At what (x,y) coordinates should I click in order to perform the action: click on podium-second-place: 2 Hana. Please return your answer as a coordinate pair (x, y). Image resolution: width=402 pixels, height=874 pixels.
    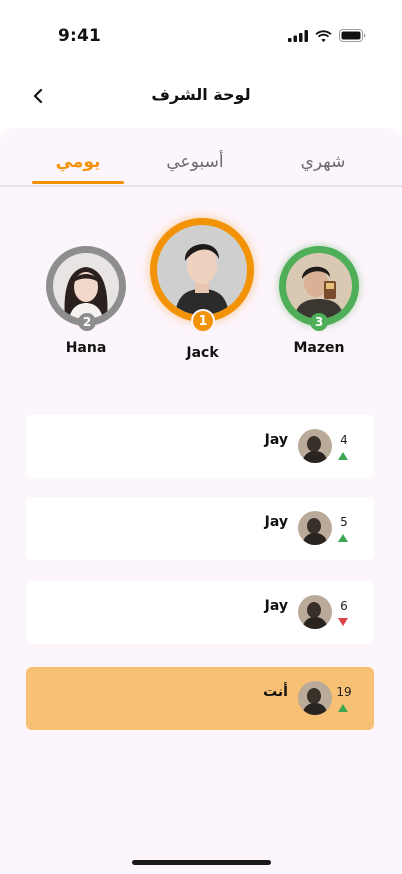
    Looking at the image, I should click on (86, 304).